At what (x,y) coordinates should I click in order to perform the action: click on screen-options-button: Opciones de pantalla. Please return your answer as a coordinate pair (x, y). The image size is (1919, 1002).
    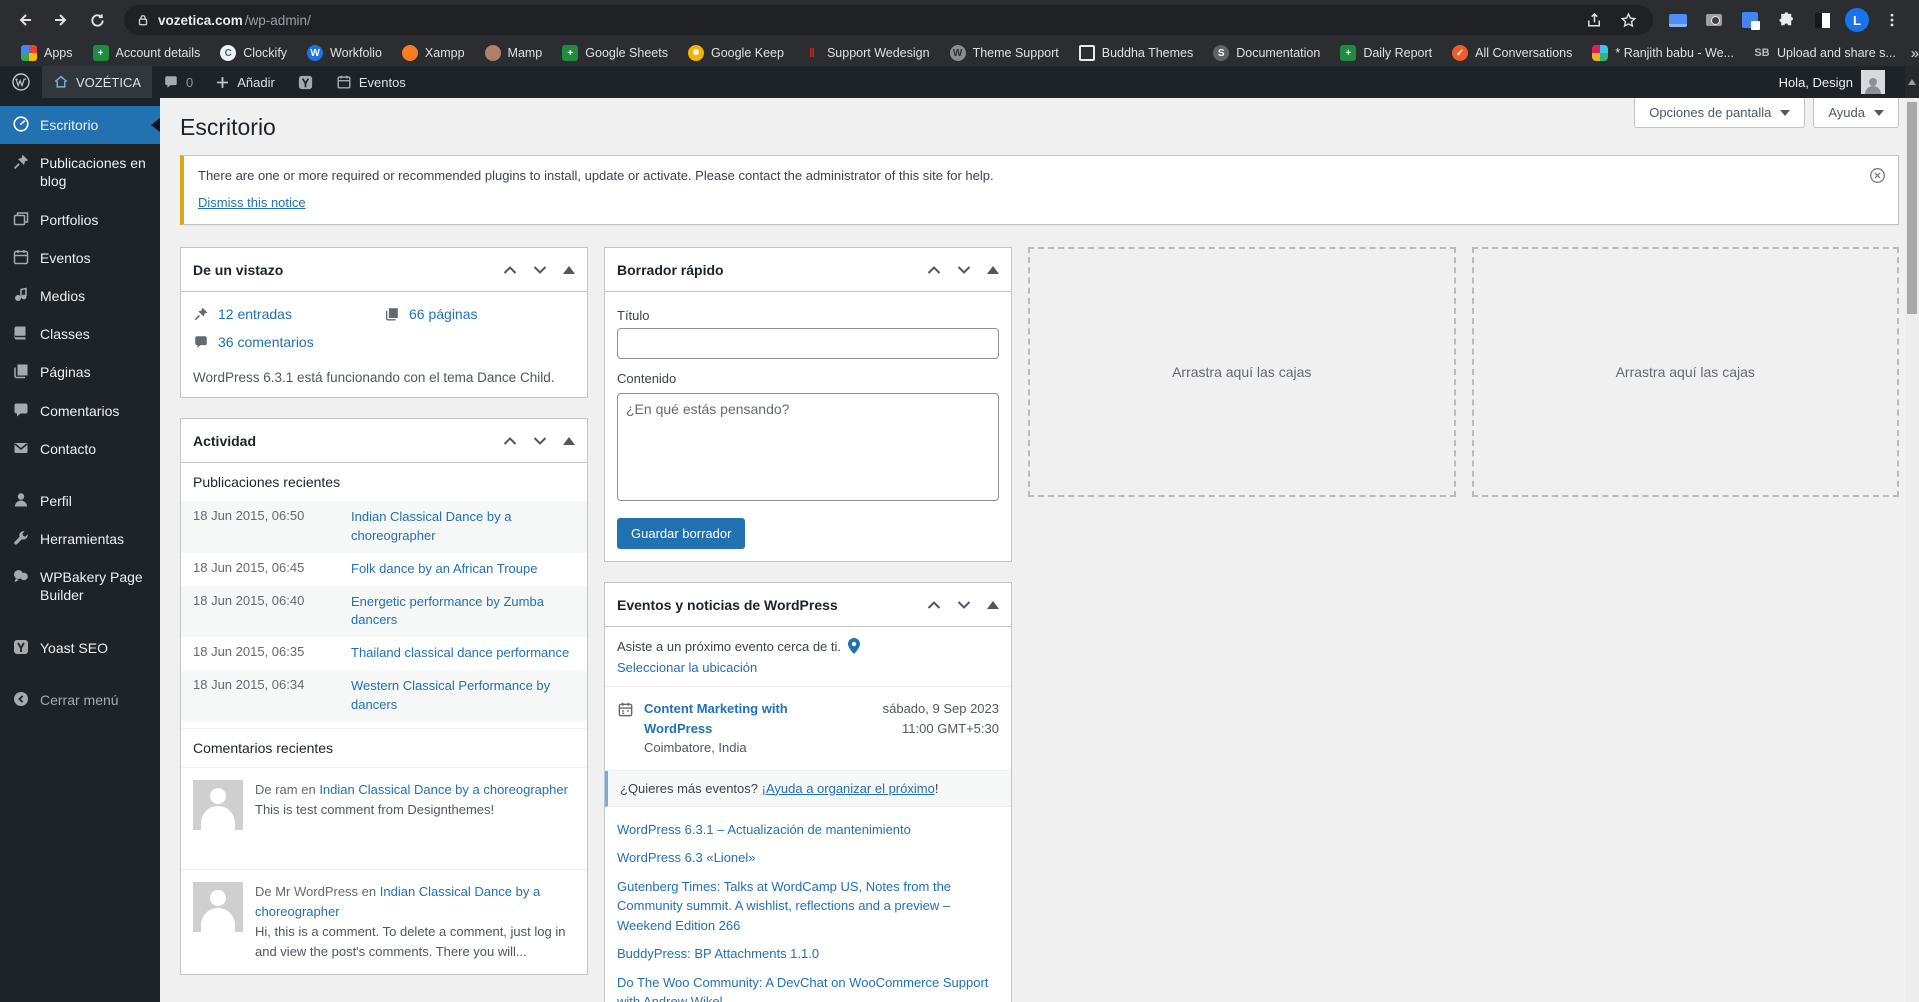
    Looking at the image, I should click on (1720, 113).